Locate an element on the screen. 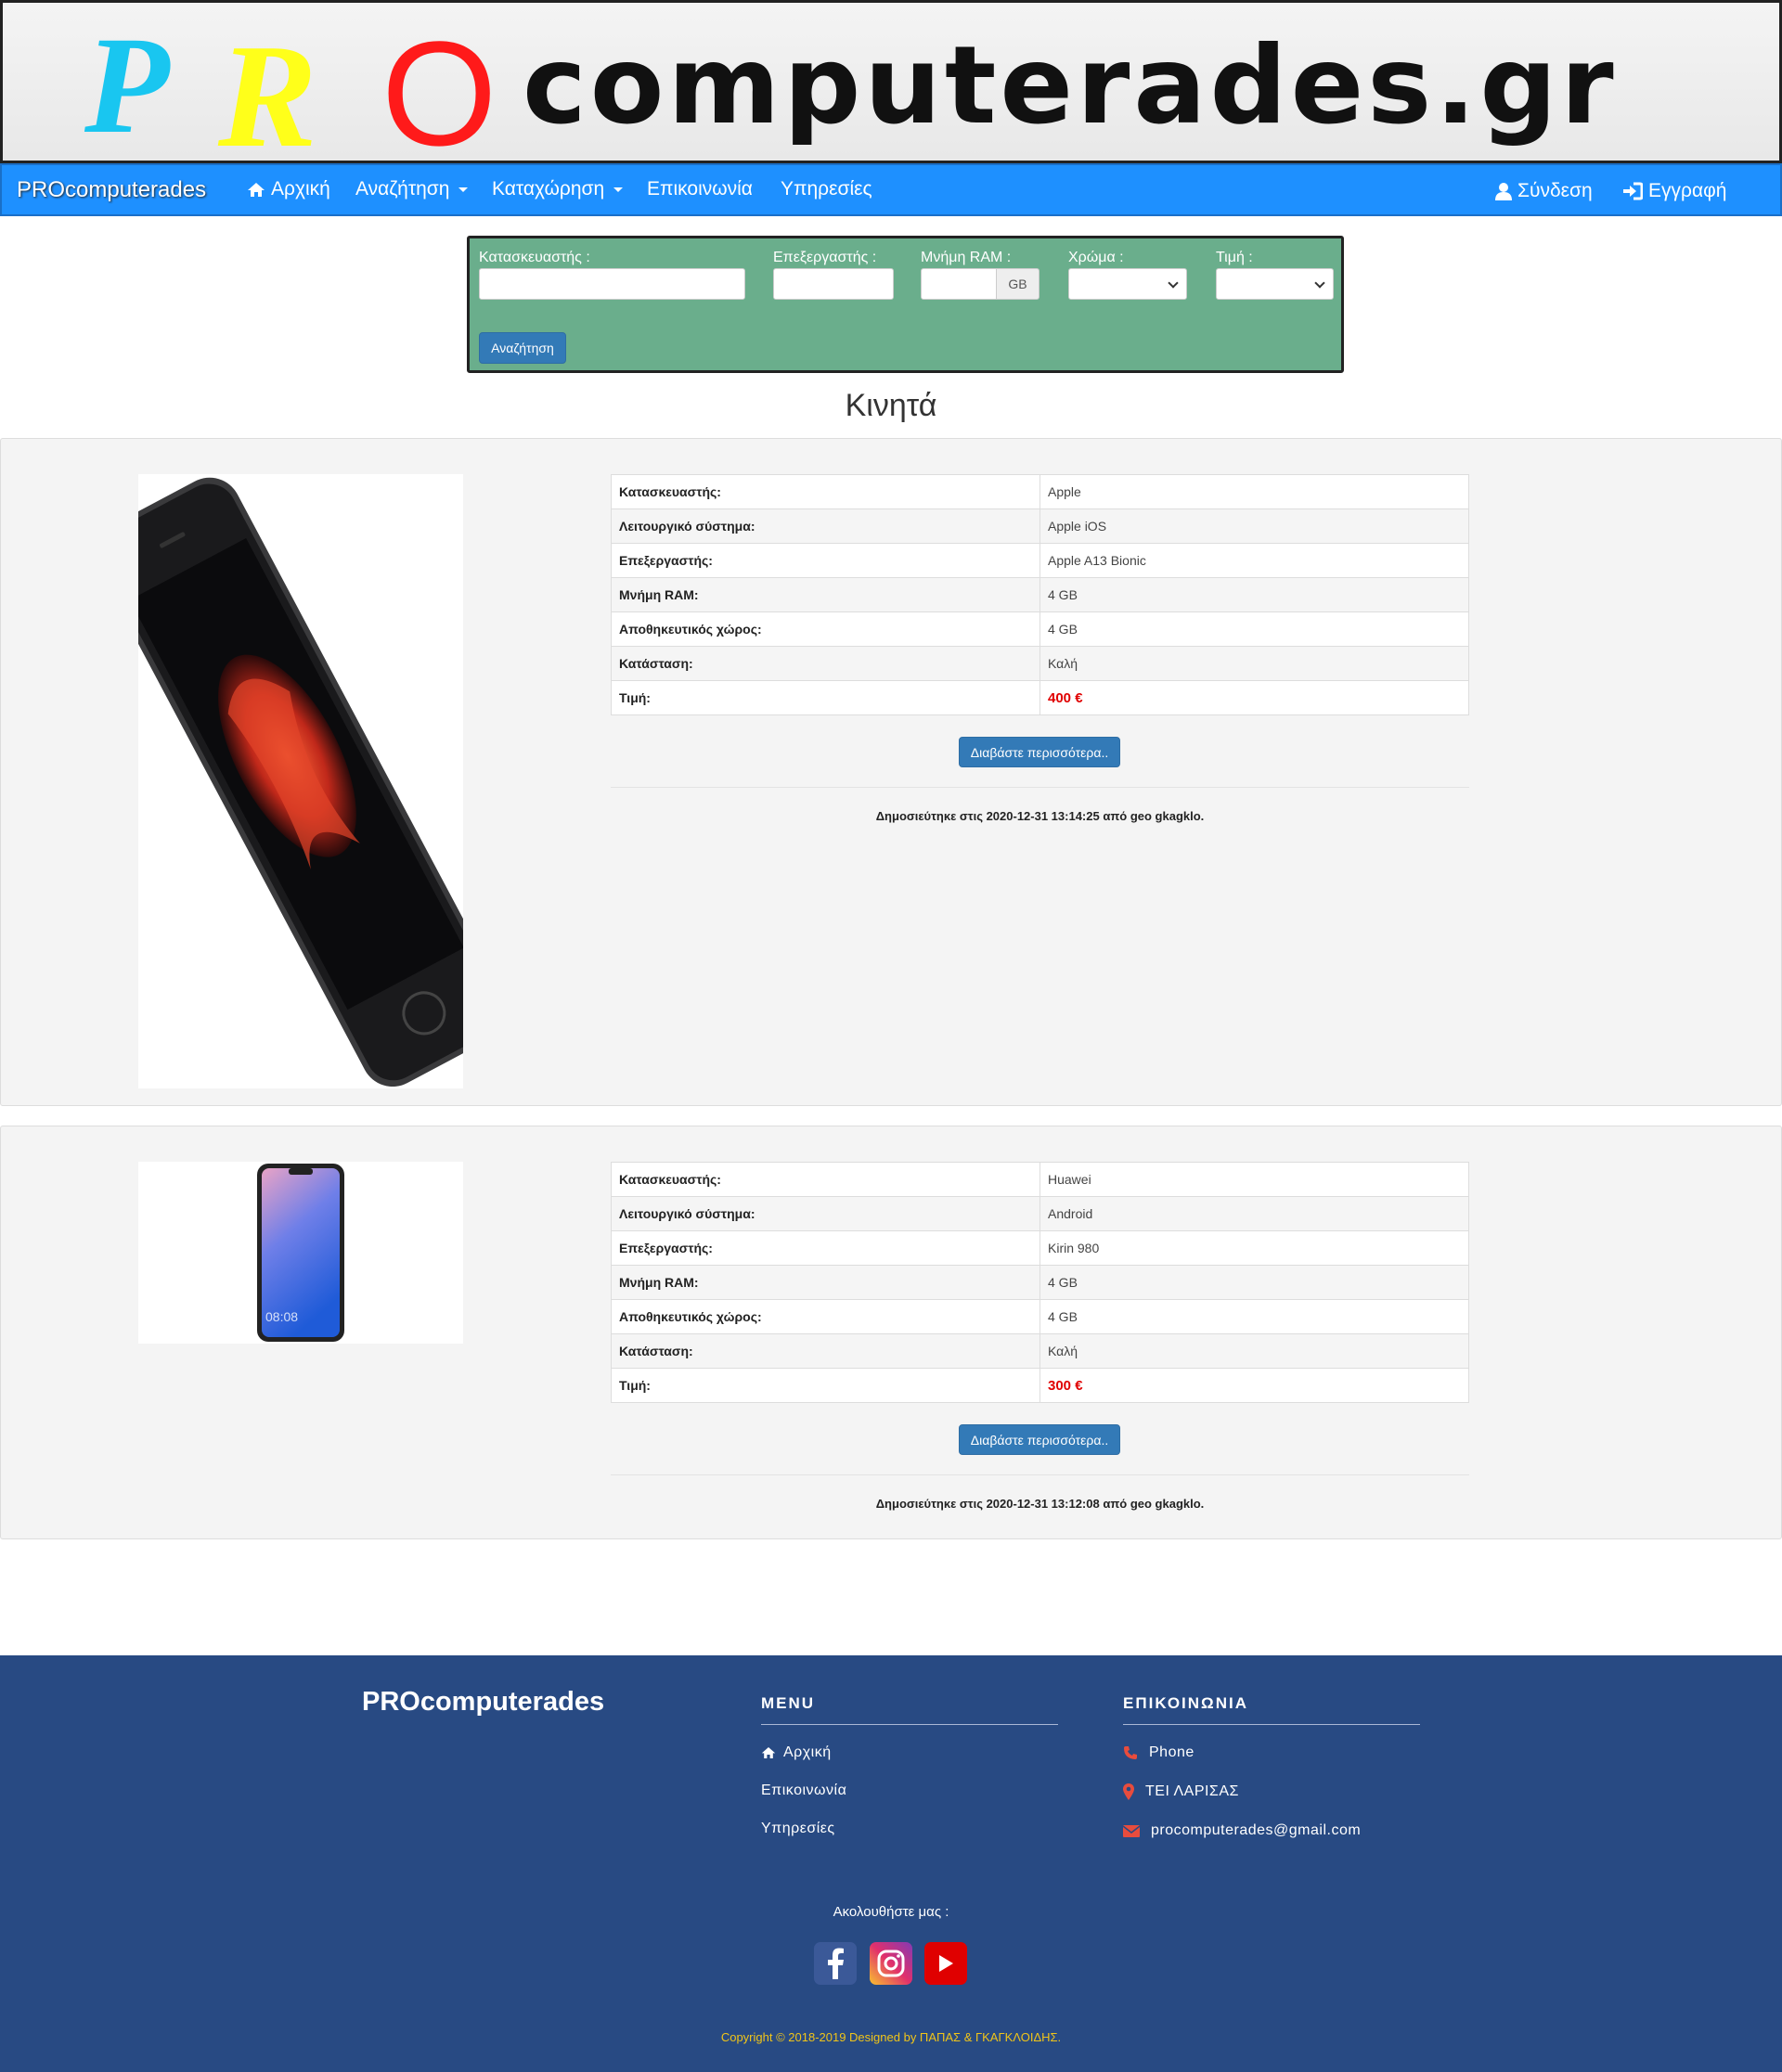 This screenshot has height=2072, width=1782. envelope-icon is located at coordinates (1131, 1830).